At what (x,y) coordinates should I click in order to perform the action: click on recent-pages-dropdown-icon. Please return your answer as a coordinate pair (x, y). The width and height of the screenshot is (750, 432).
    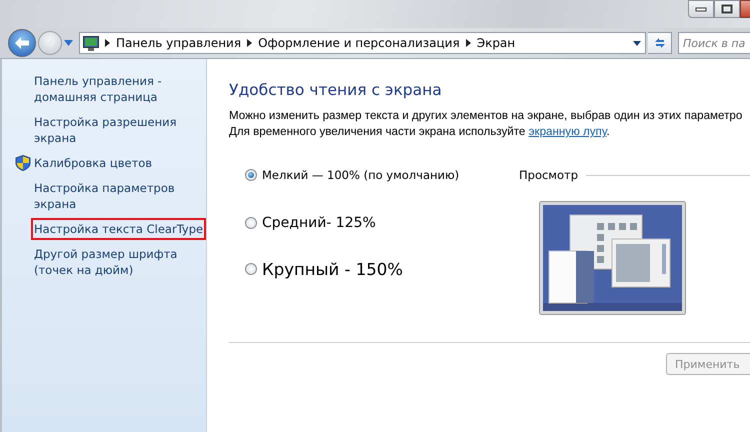
    Looking at the image, I should click on (68, 43).